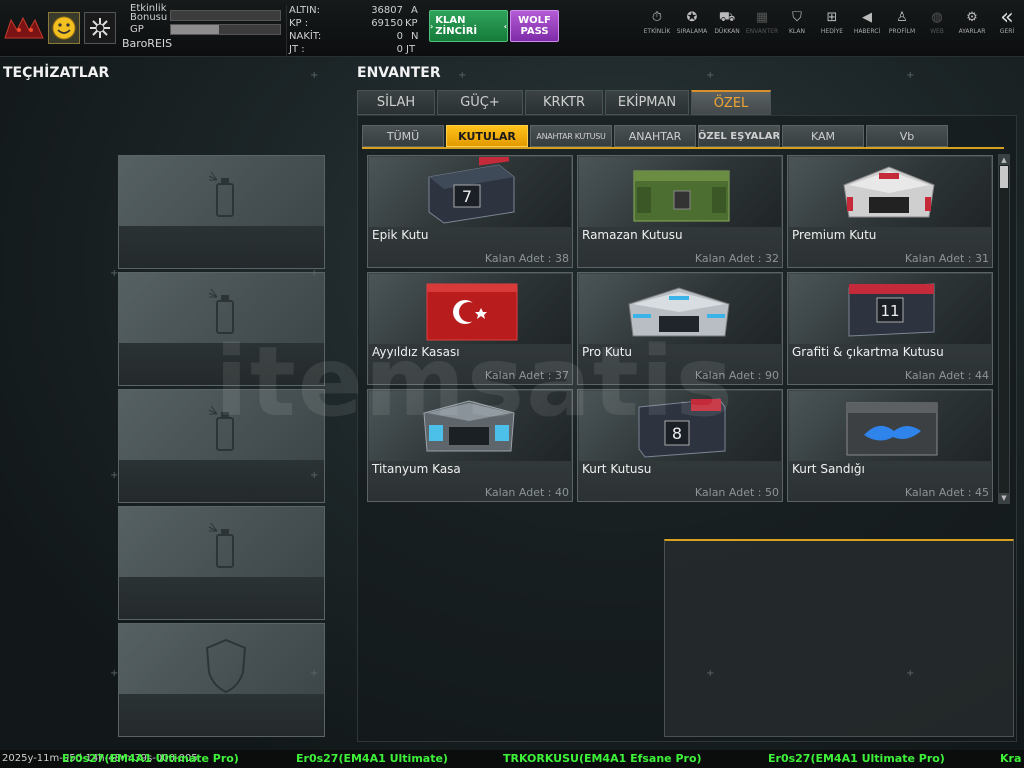 The width and height of the screenshot is (1024, 768). I want to click on nav-profilm: ♙ PROFİLM, so click(902, 28).